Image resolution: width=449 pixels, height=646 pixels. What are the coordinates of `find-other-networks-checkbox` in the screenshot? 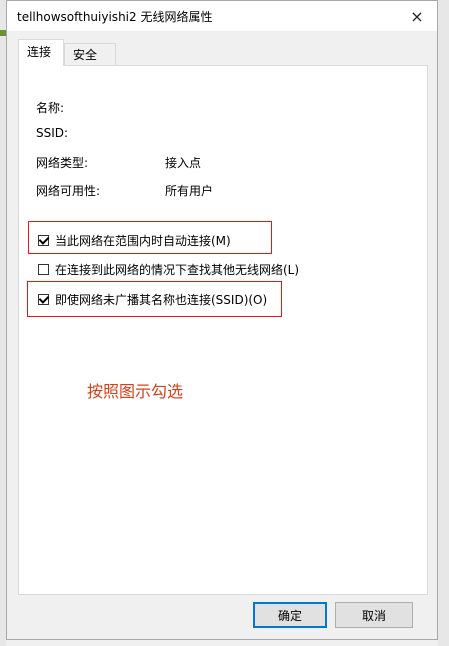 It's located at (43, 269).